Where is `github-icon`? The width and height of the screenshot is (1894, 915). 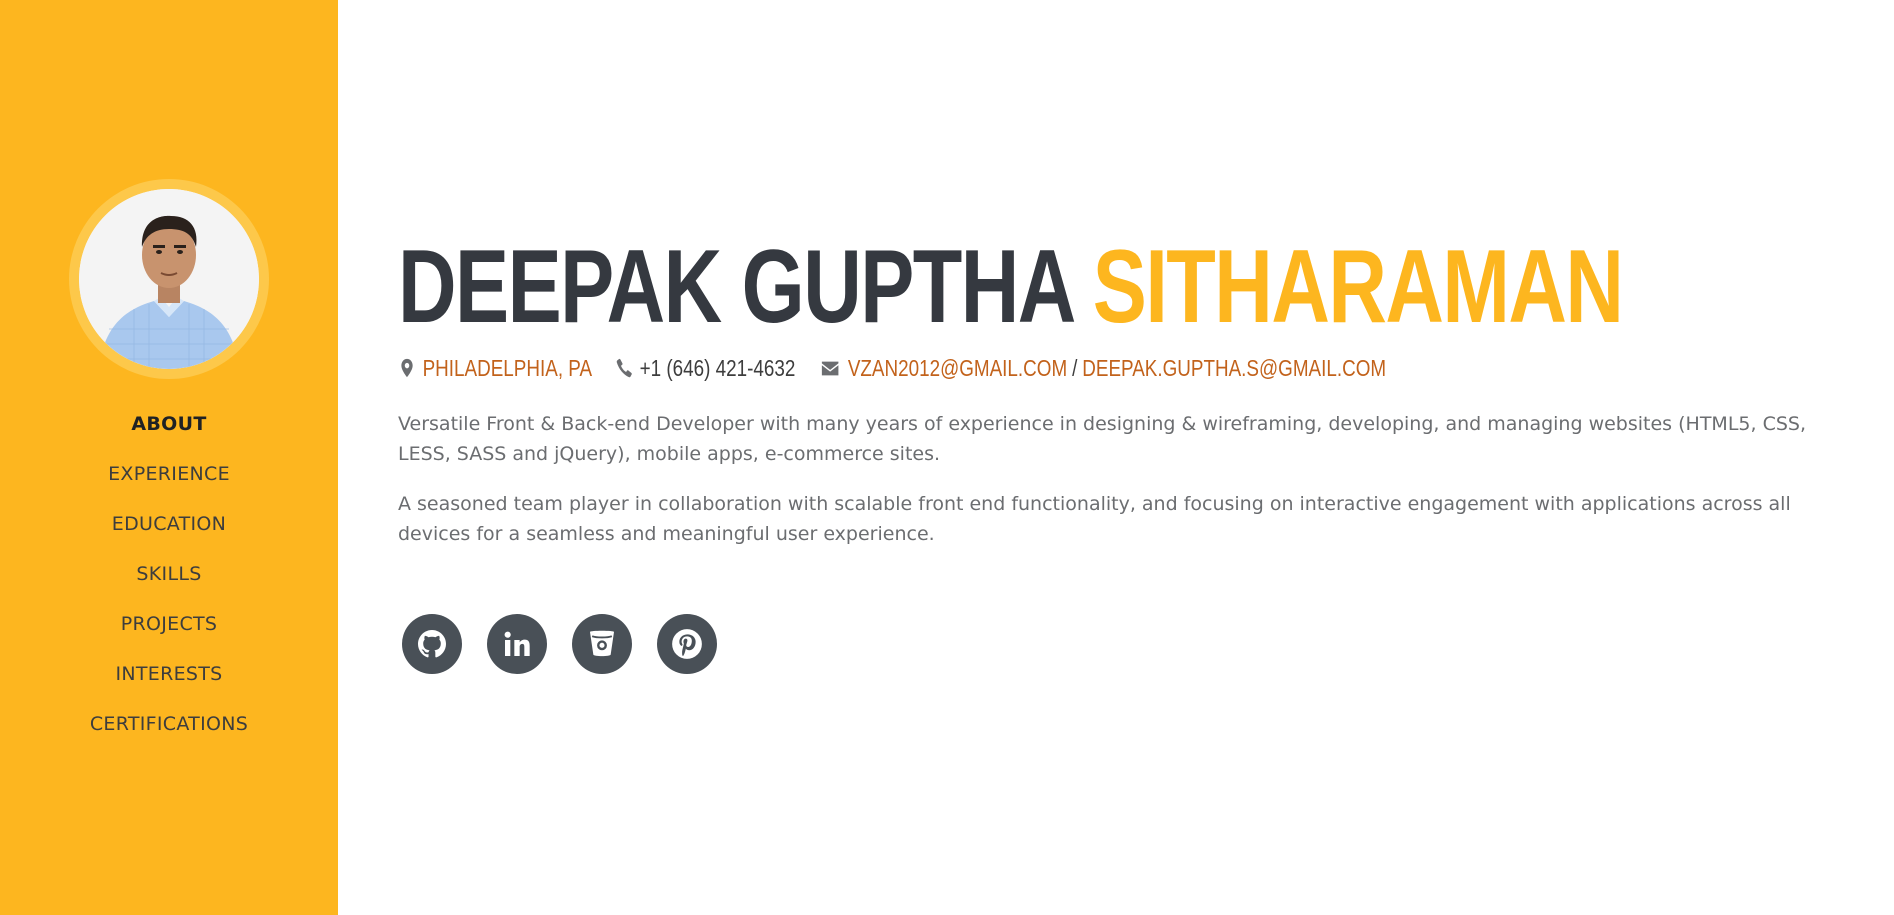
github-icon is located at coordinates (432, 644).